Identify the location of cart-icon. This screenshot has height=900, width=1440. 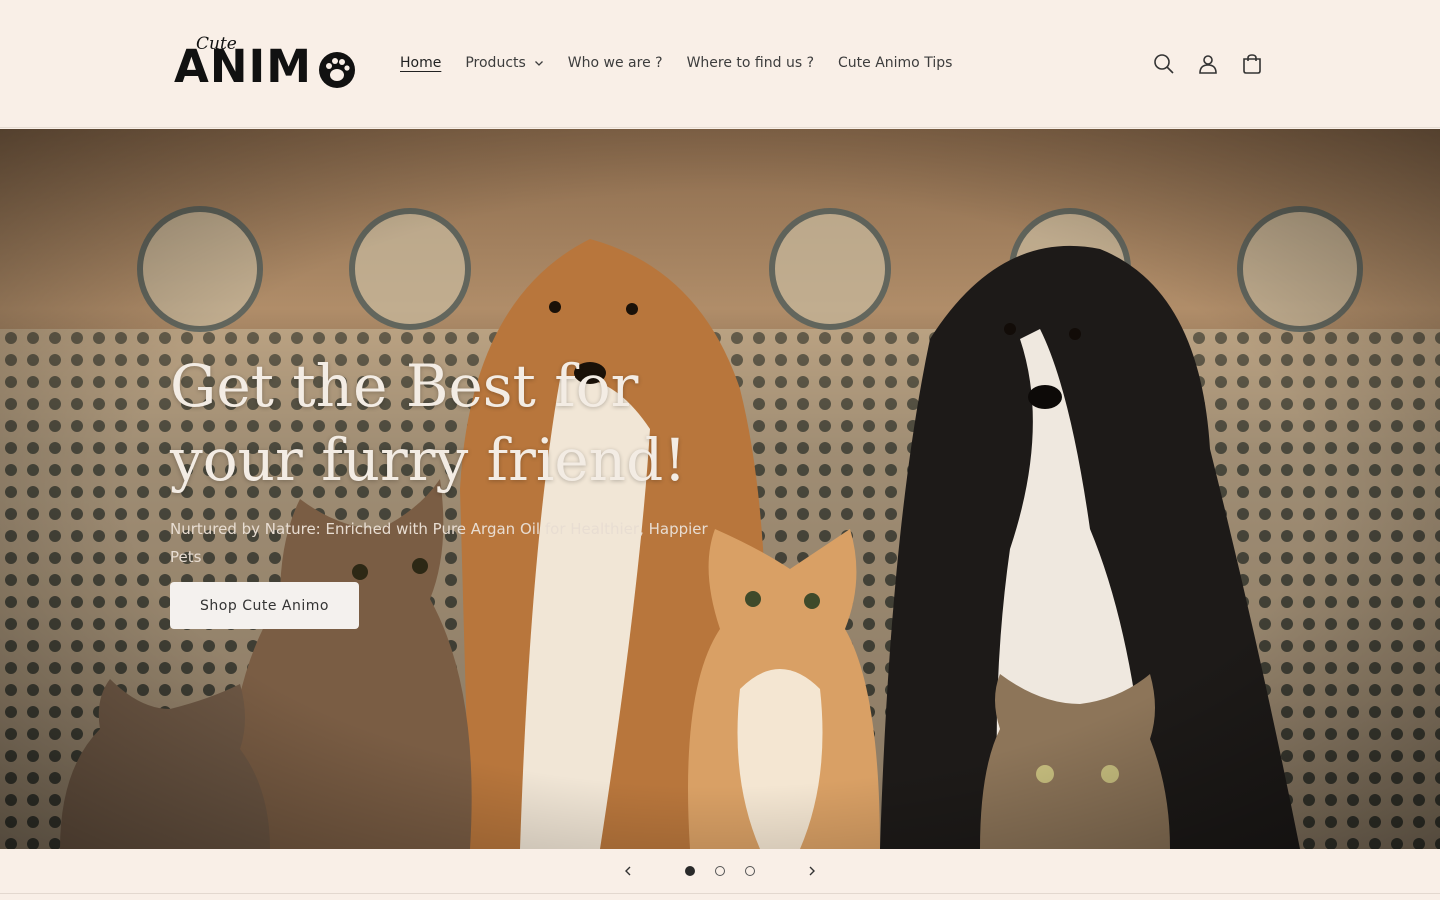
(1252, 64).